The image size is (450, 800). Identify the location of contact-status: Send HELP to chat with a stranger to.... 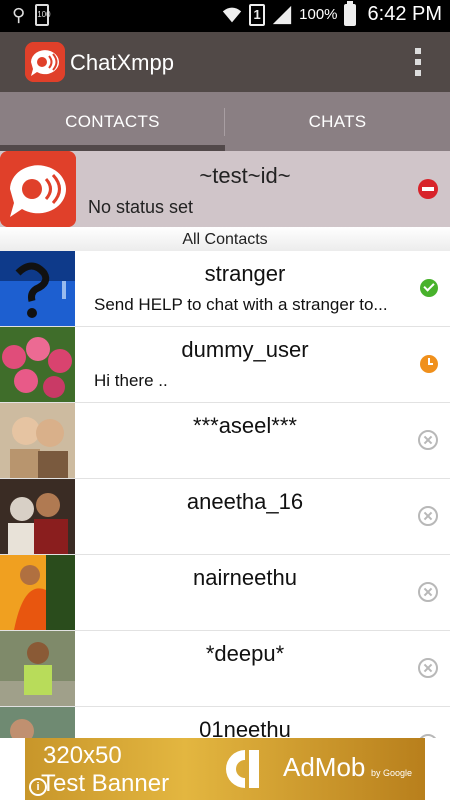
(241, 304).